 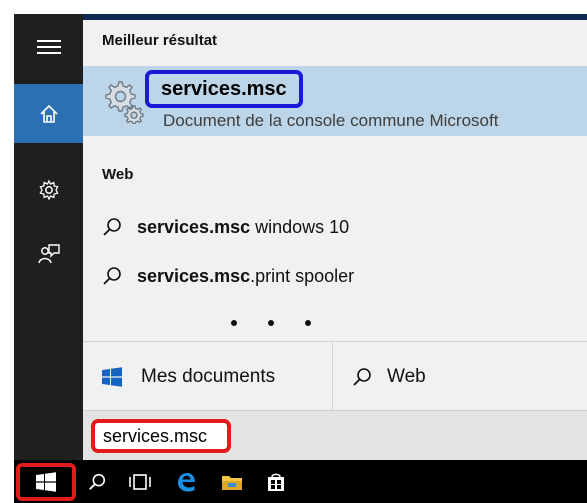 I want to click on search-bar: services.msc, so click(x=335, y=435).